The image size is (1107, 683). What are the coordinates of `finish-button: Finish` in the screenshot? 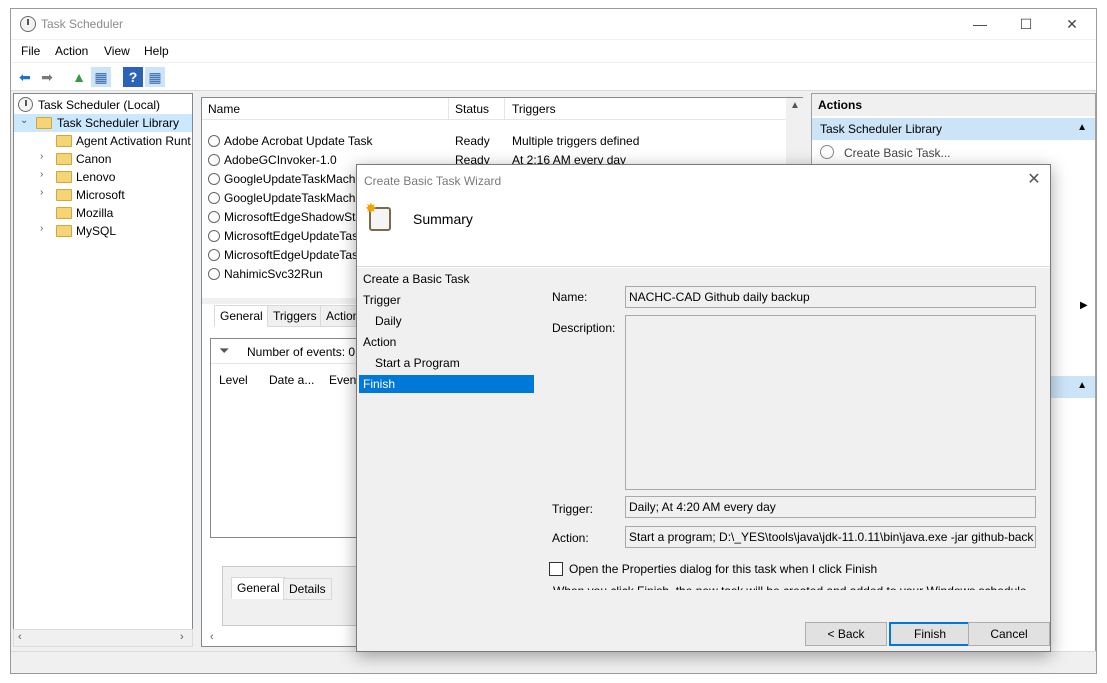 It's located at (930, 634).